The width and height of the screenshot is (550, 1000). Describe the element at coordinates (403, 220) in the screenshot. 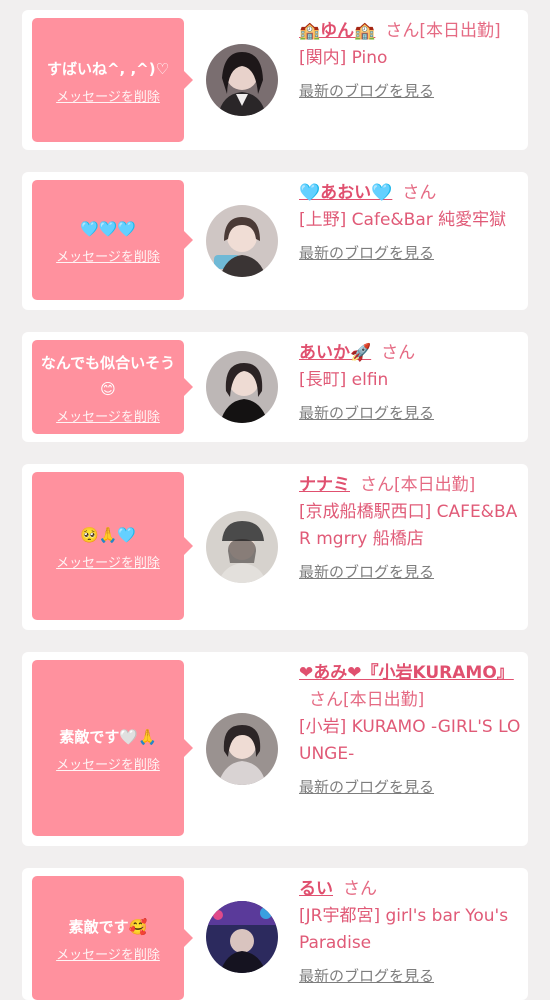

I see `sender-shop: [上野] Cafe&Bar 純愛牢獄` at that location.